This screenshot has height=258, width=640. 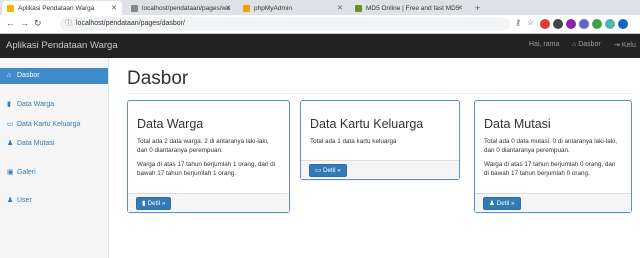 I want to click on nav-logout-link: ⇥ Kelu, so click(x=625, y=45).